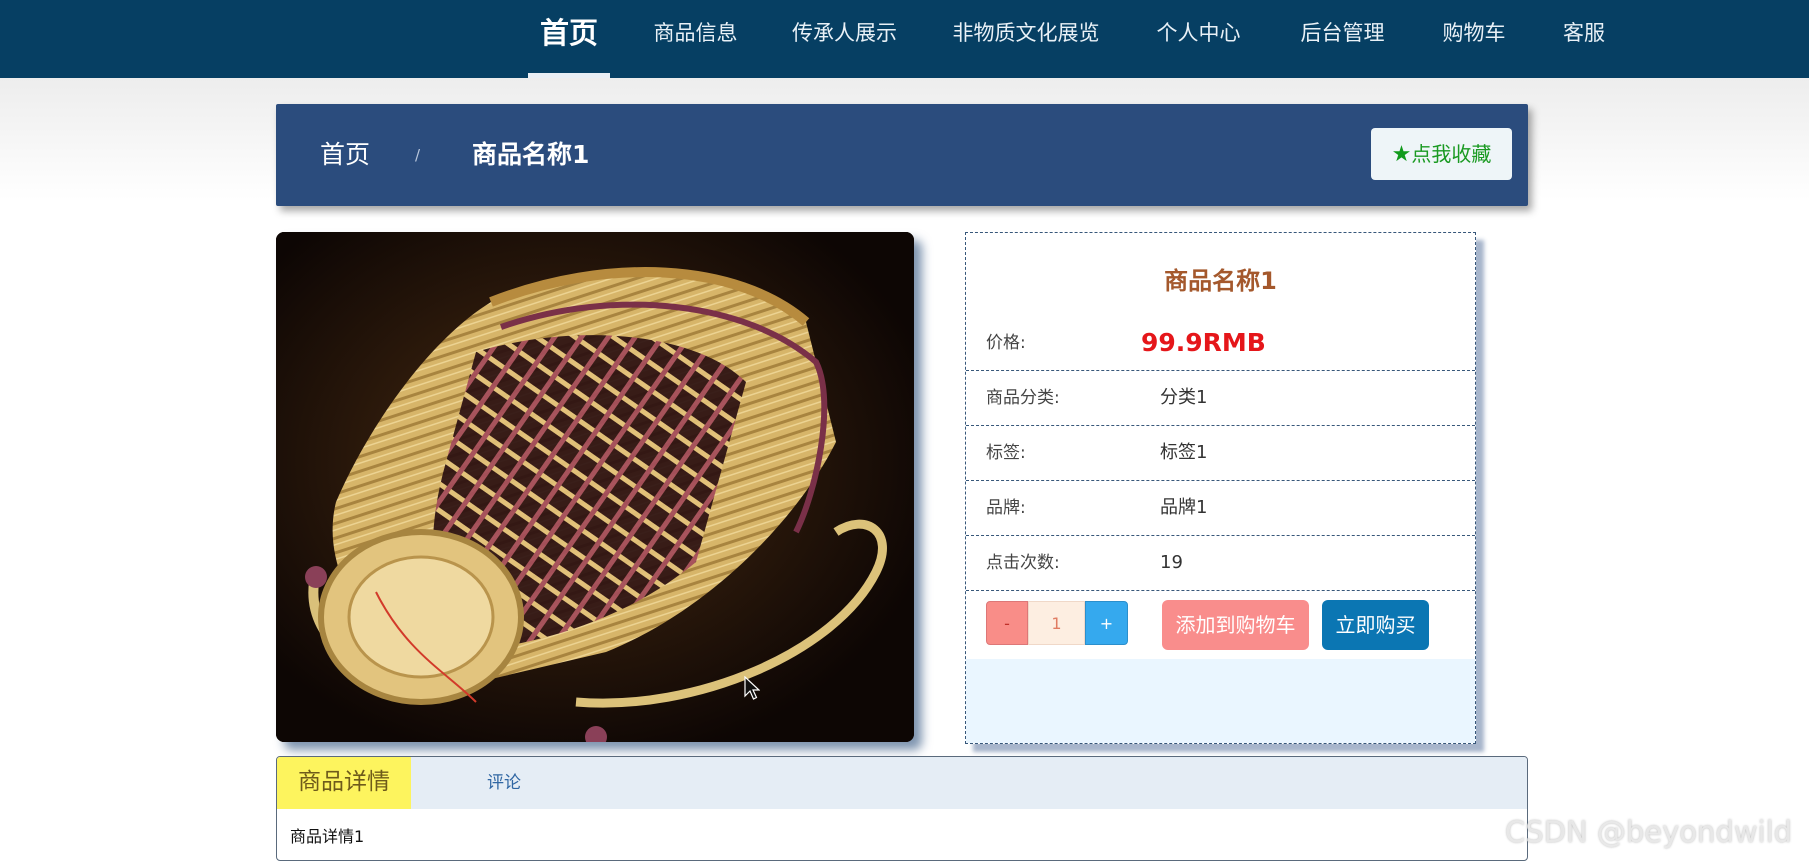  I want to click on product-tabs: 商品详情 评论 商品详情1, so click(902, 808).